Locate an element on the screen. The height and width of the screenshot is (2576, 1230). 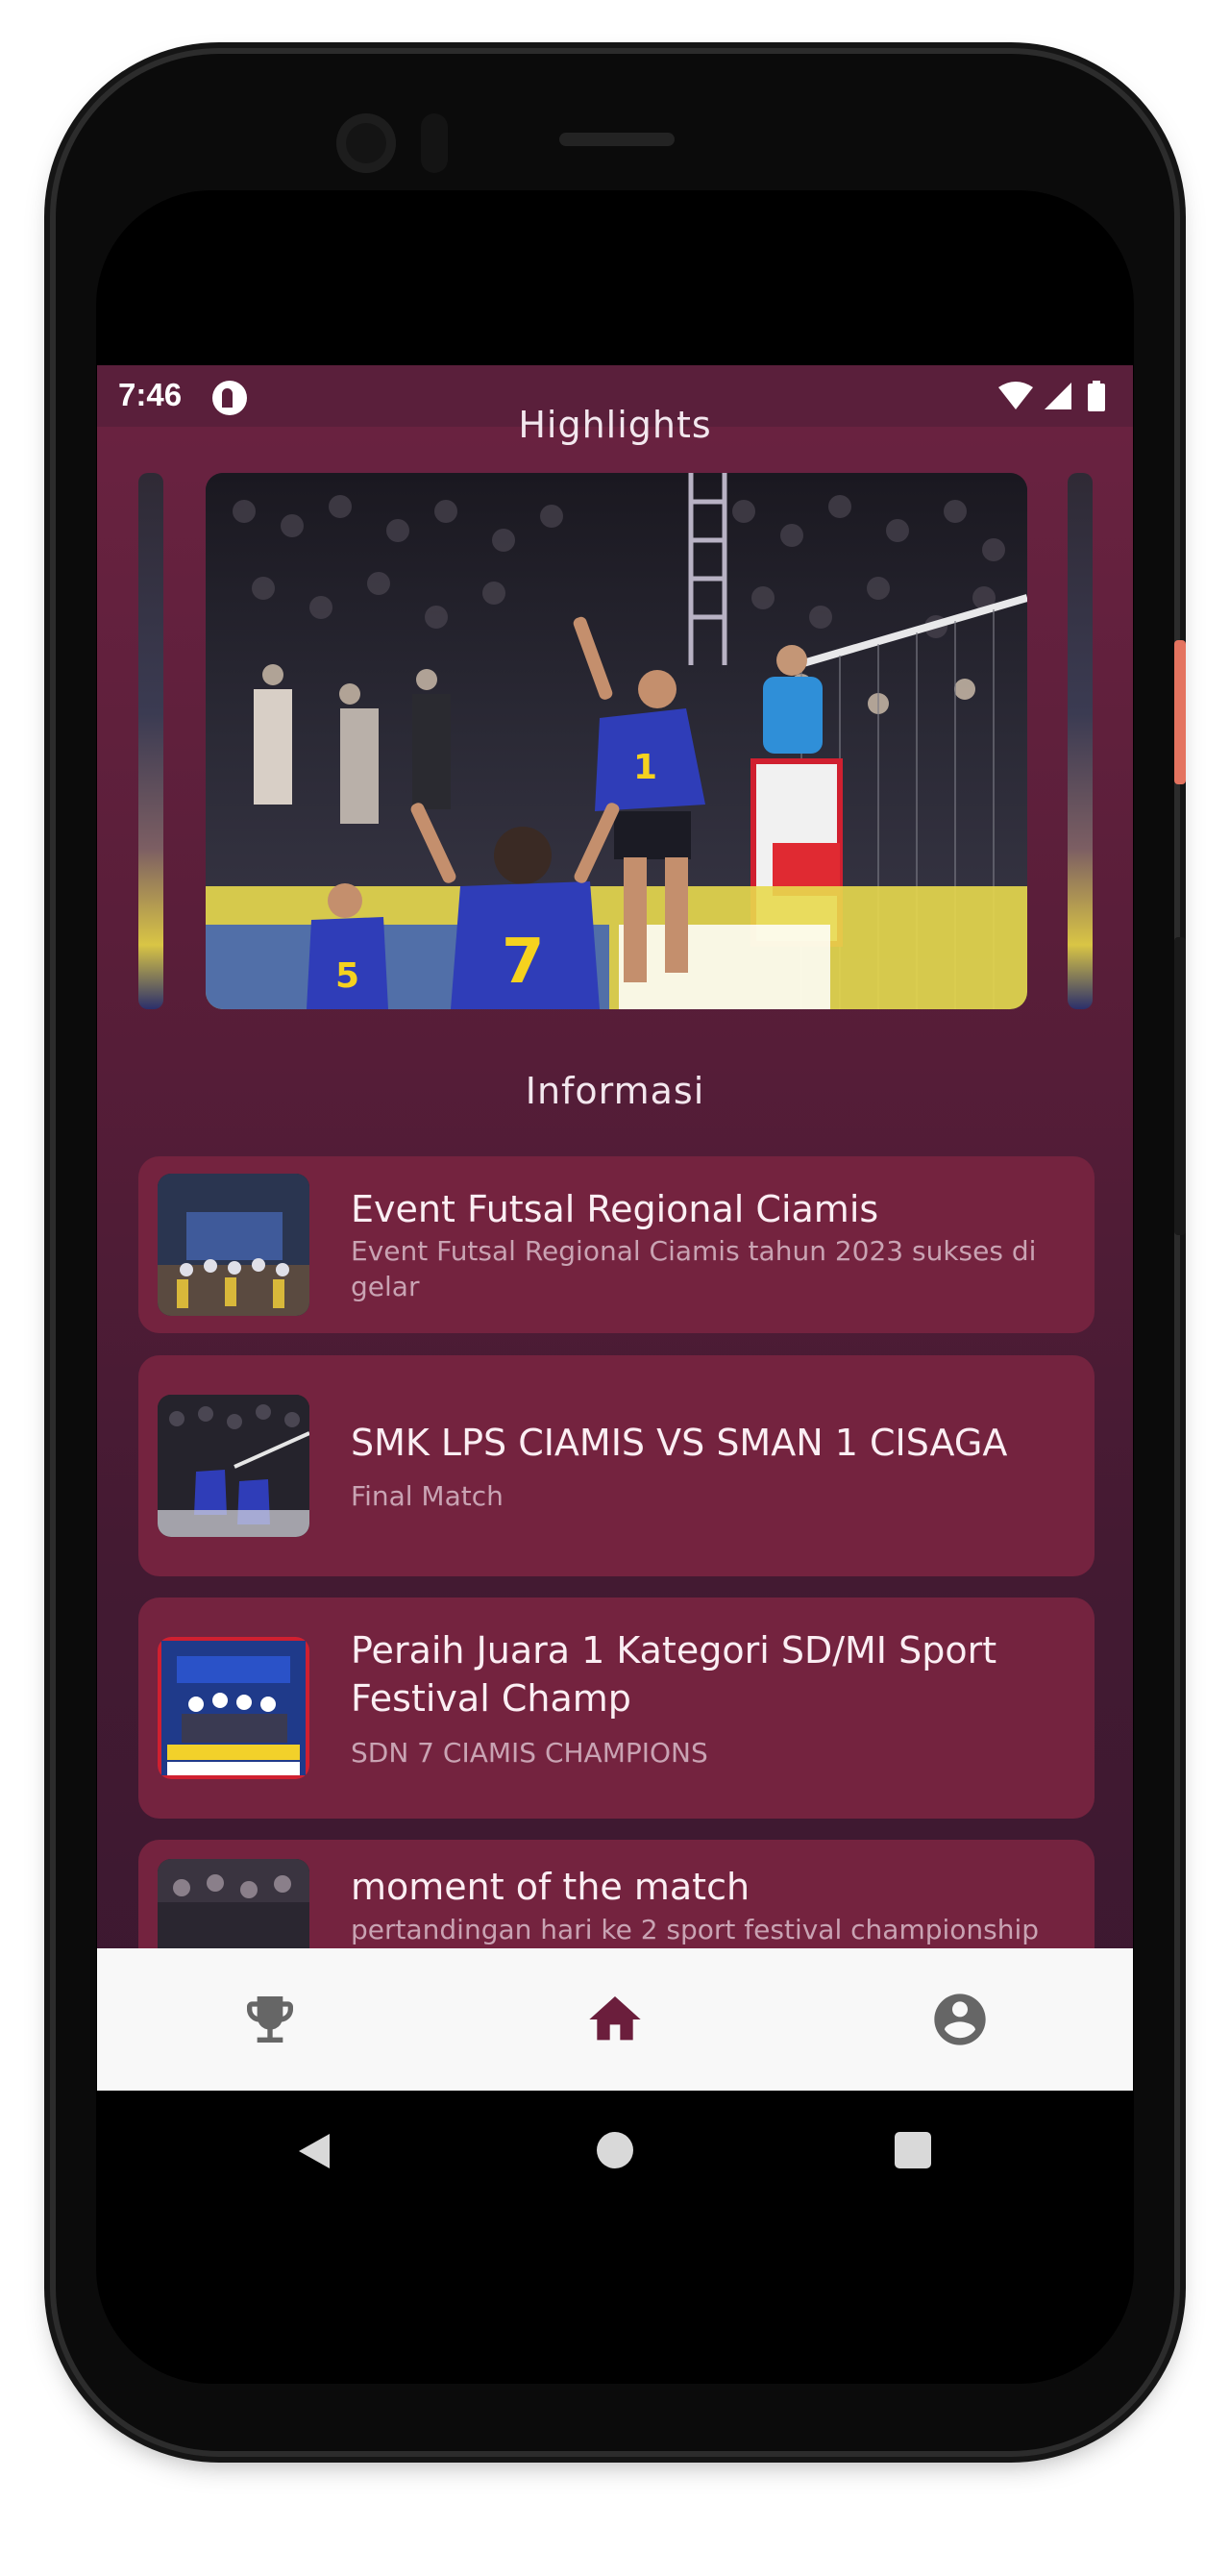
carousel-next-slide is located at coordinates (1080, 741).